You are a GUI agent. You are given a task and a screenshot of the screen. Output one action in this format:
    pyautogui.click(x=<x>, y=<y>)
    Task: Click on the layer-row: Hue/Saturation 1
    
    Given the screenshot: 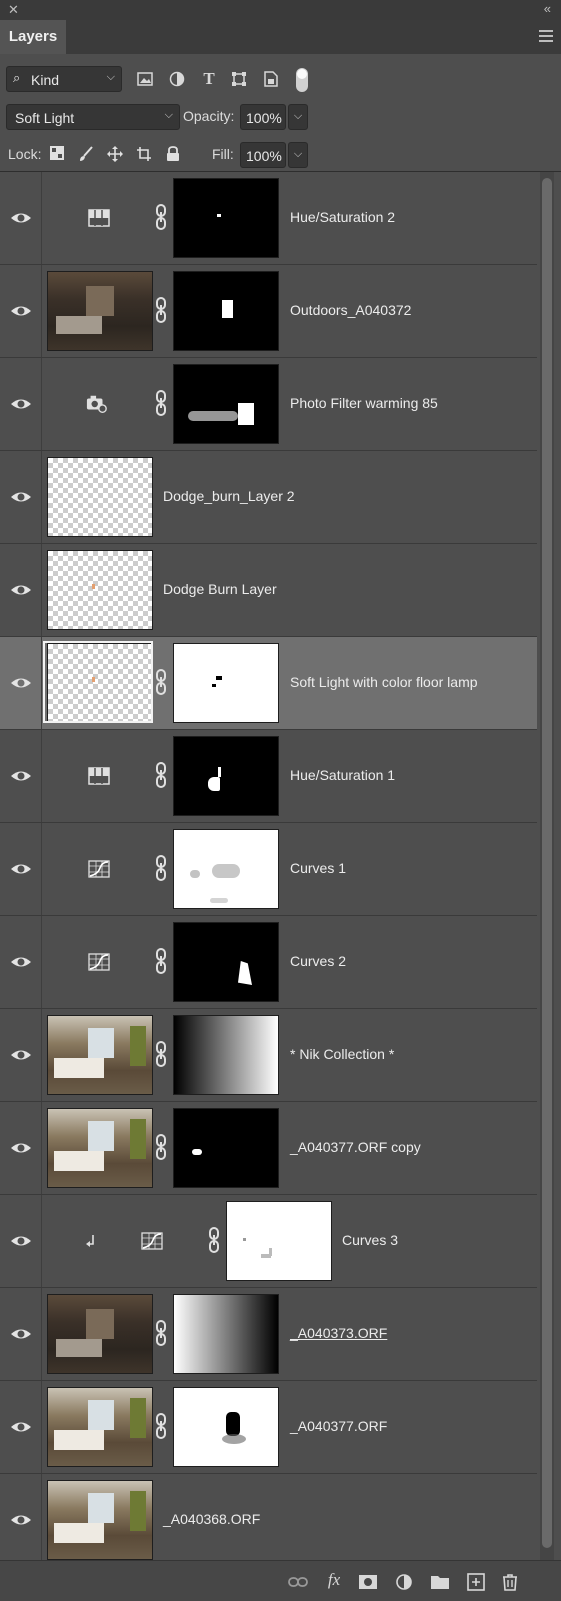 What is the action you would take?
    pyautogui.click(x=268, y=776)
    